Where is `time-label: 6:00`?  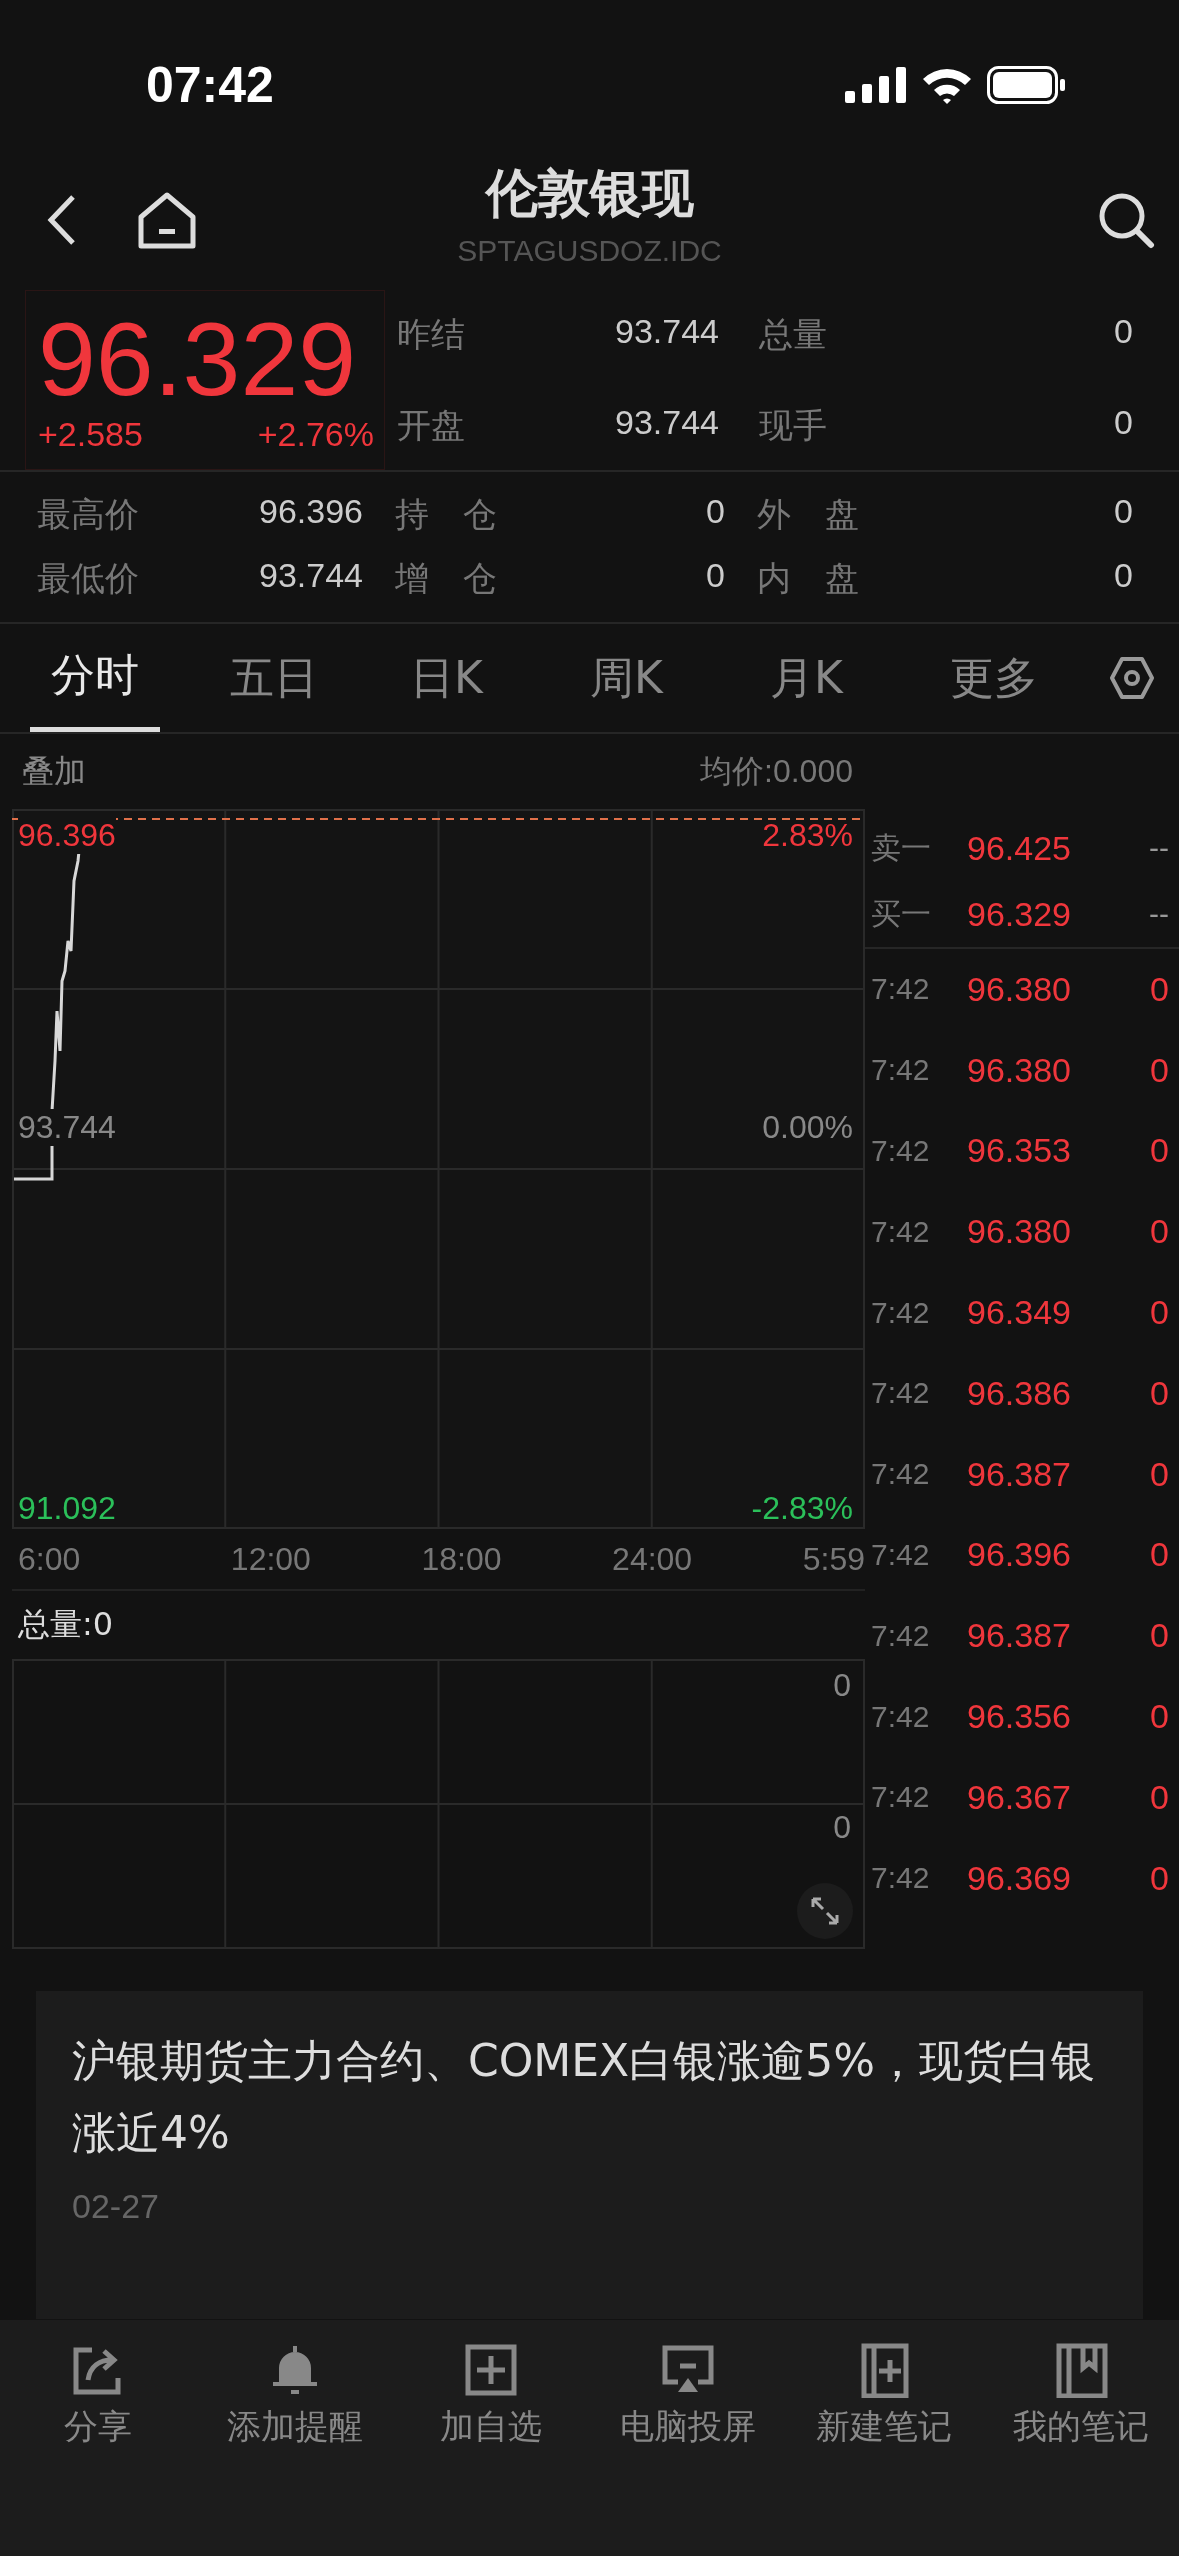 time-label: 6:00 is located at coordinates (49, 1559).